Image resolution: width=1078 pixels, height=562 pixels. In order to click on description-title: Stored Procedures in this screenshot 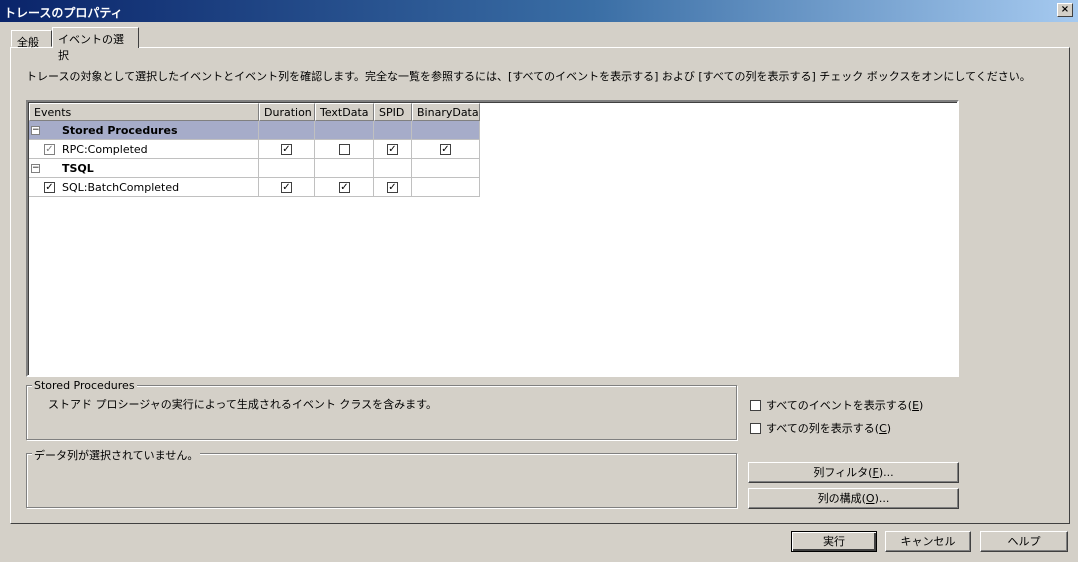, I will do `click(84, 385)`.